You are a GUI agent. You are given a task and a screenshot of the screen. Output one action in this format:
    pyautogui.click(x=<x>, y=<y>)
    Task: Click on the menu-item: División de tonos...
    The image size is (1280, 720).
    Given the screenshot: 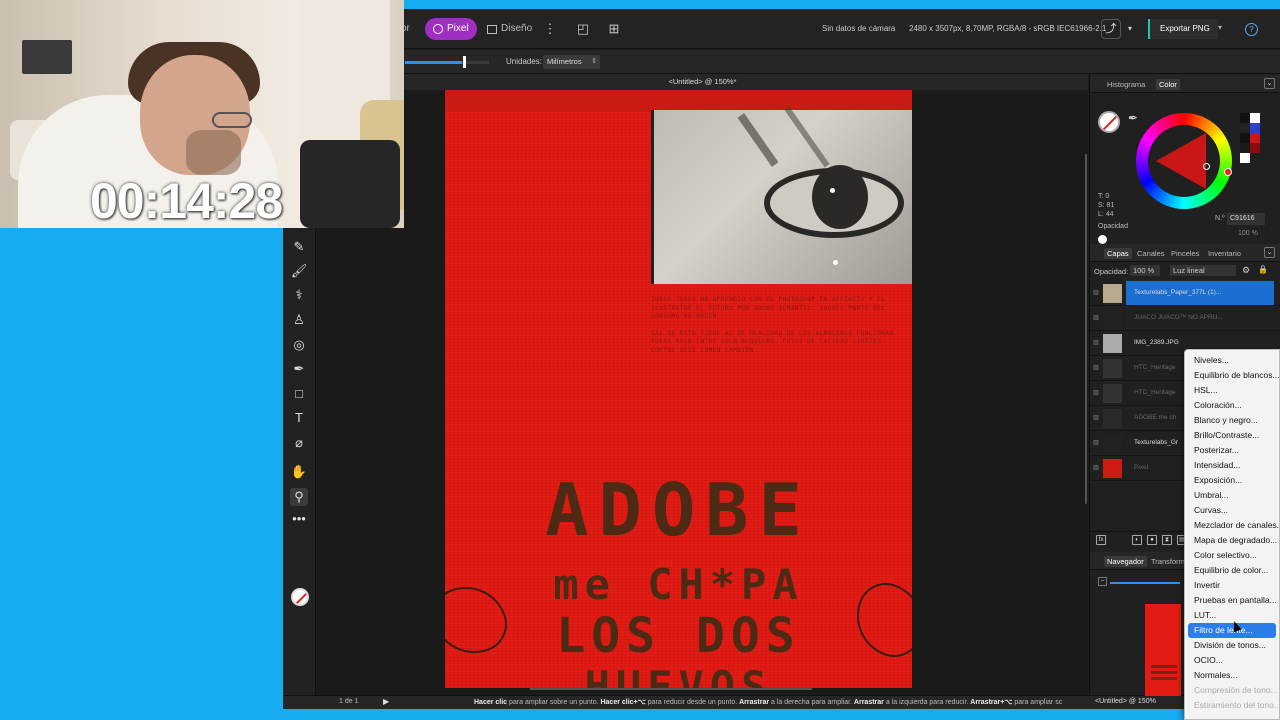 What is the action you would take?
    pyautogui.click(x=1233, y=645)
    